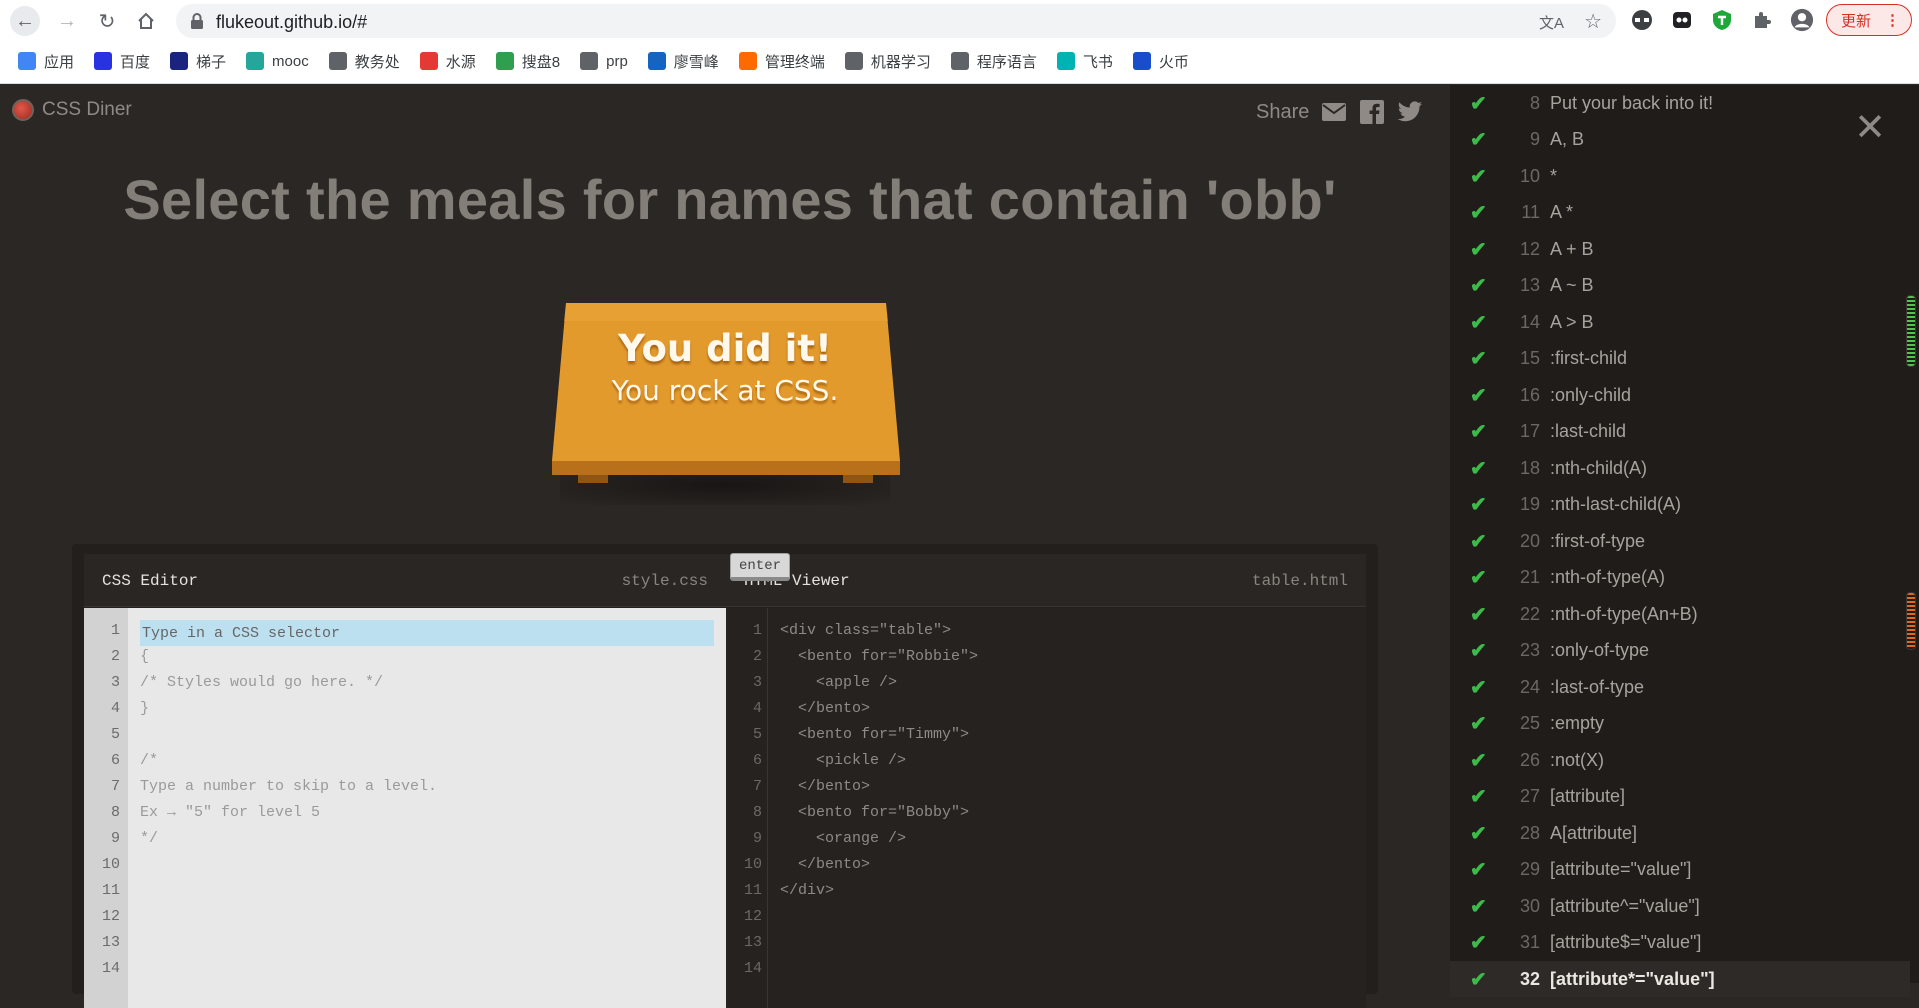  Describe the element at coordinates (838, 682) in the screenshot. I see `html-code-line: <apple />` at that location.